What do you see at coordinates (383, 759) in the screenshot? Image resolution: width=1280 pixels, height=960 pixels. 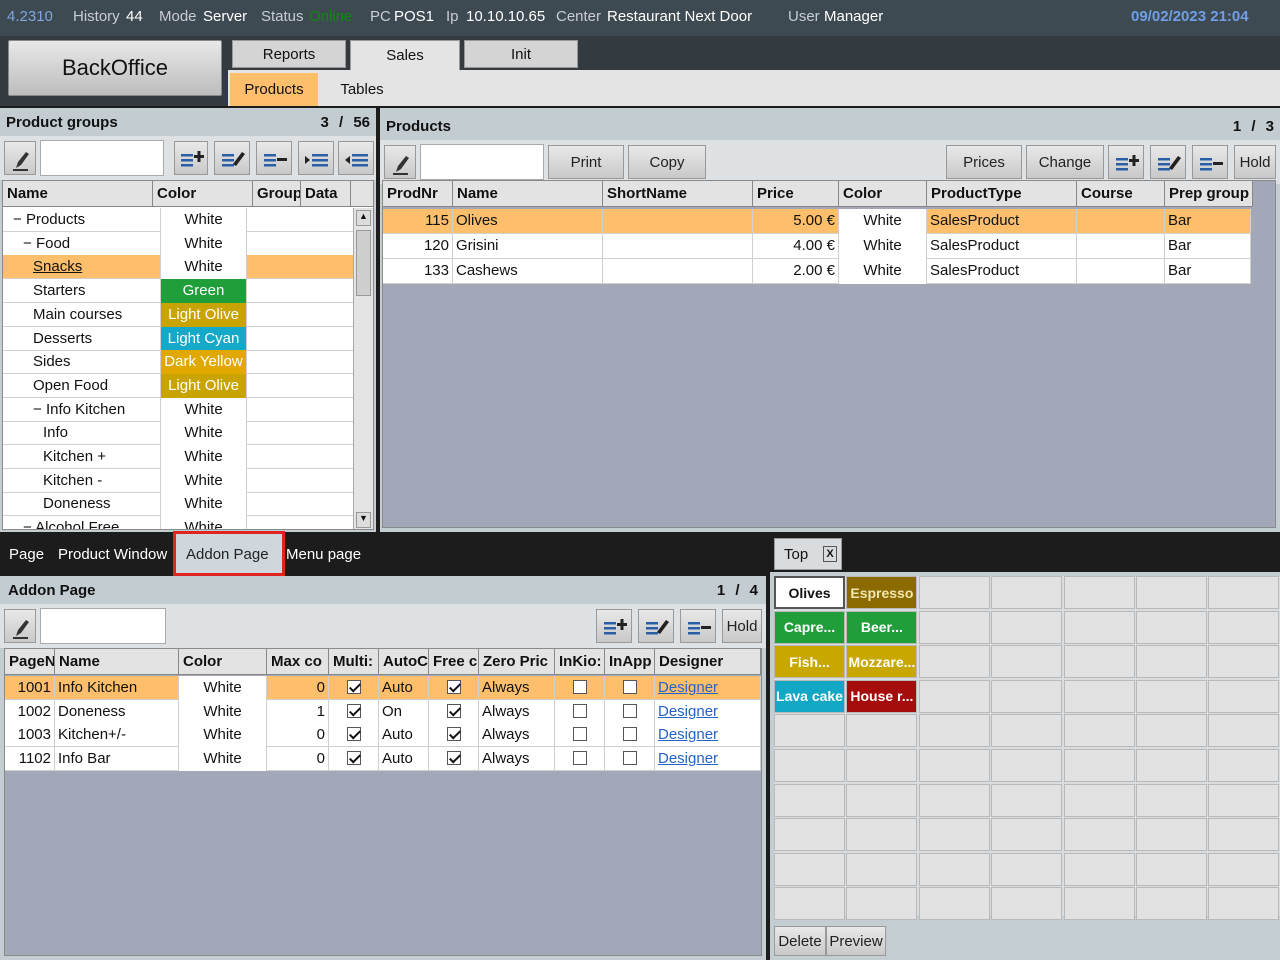 I see `addon-row: 1102 Info Bar White 0 Auto Always Designer` at bounding box center [383, 759].